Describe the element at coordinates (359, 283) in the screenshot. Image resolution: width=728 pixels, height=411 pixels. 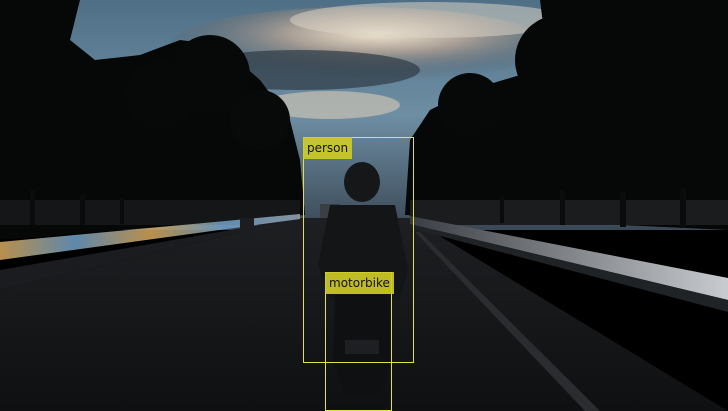
I see `motorbike-label: motorbike` at that location.